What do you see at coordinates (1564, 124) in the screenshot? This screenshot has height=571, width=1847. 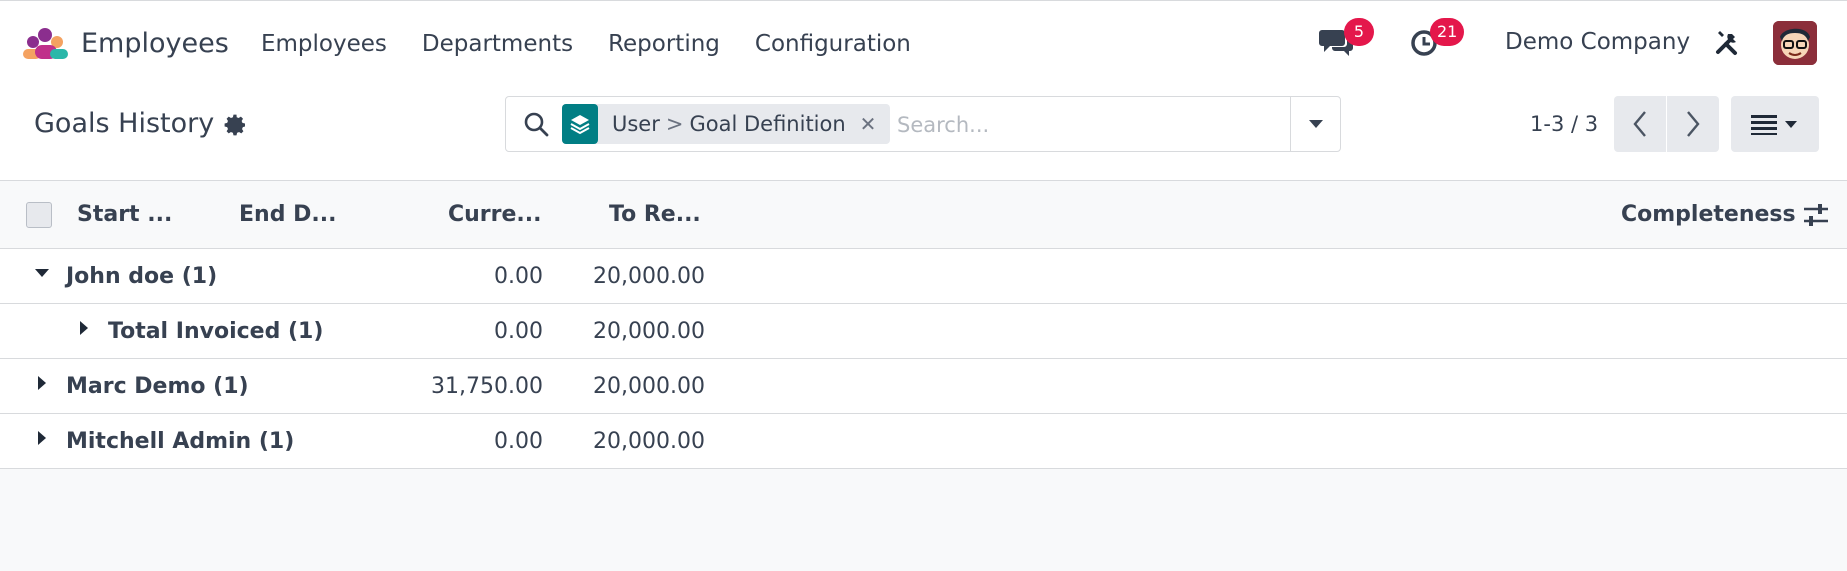 I see `pager-value: 1-3 / 3` at bounding box center [1564, 124].